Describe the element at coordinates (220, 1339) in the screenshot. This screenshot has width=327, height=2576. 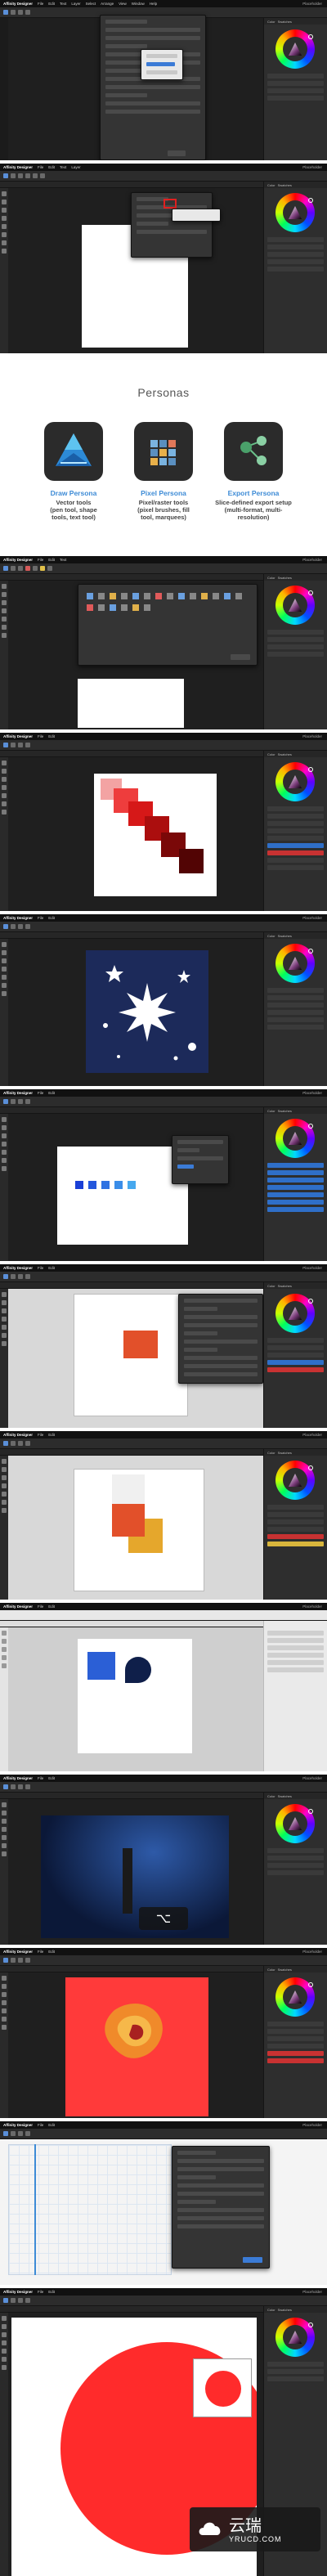
I see `layer-effects-dialog` at that location.